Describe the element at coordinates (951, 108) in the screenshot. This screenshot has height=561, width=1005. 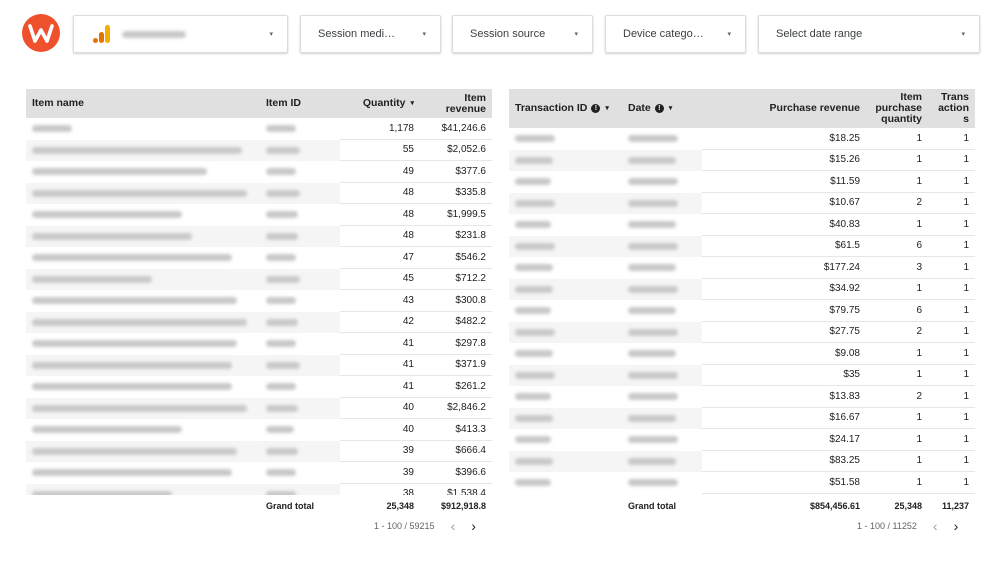
I see `col-transactions: Trans action s` at that location.